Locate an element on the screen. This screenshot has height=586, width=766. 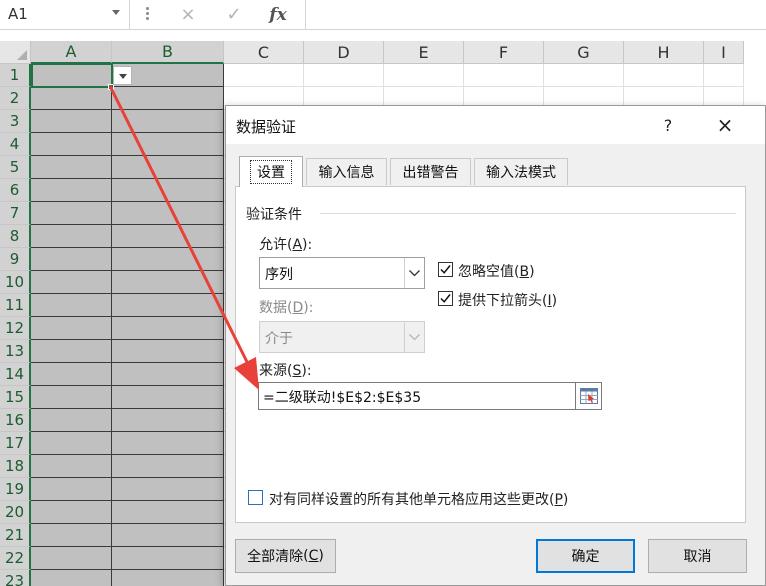
cancel-button: 取消 is located at coordinates (697, 556).